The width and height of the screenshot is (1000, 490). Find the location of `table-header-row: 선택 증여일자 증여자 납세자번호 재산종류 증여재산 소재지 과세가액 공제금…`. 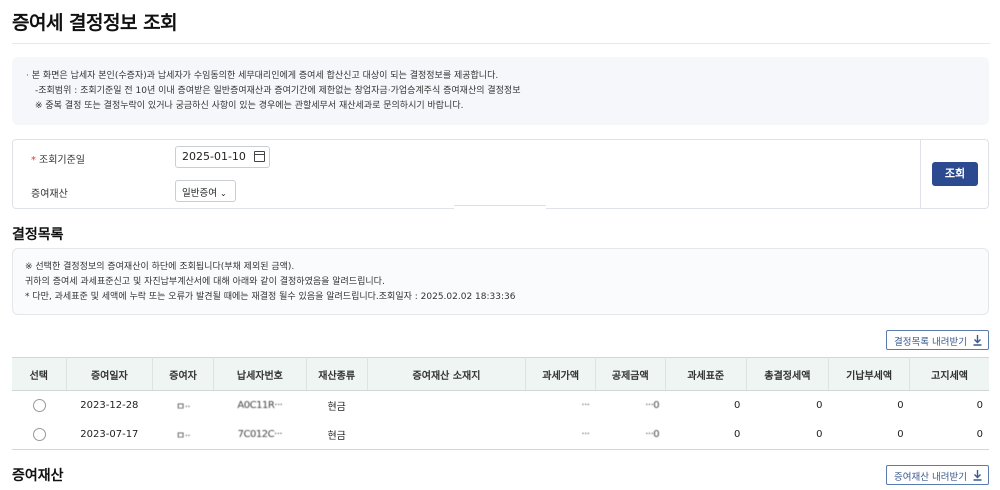

table-header-row: 선택 증여일자 증여자 납세자번호 재산종류 증여재산 소재지 과세가액 공제금… is located at coordinates (500, 374).